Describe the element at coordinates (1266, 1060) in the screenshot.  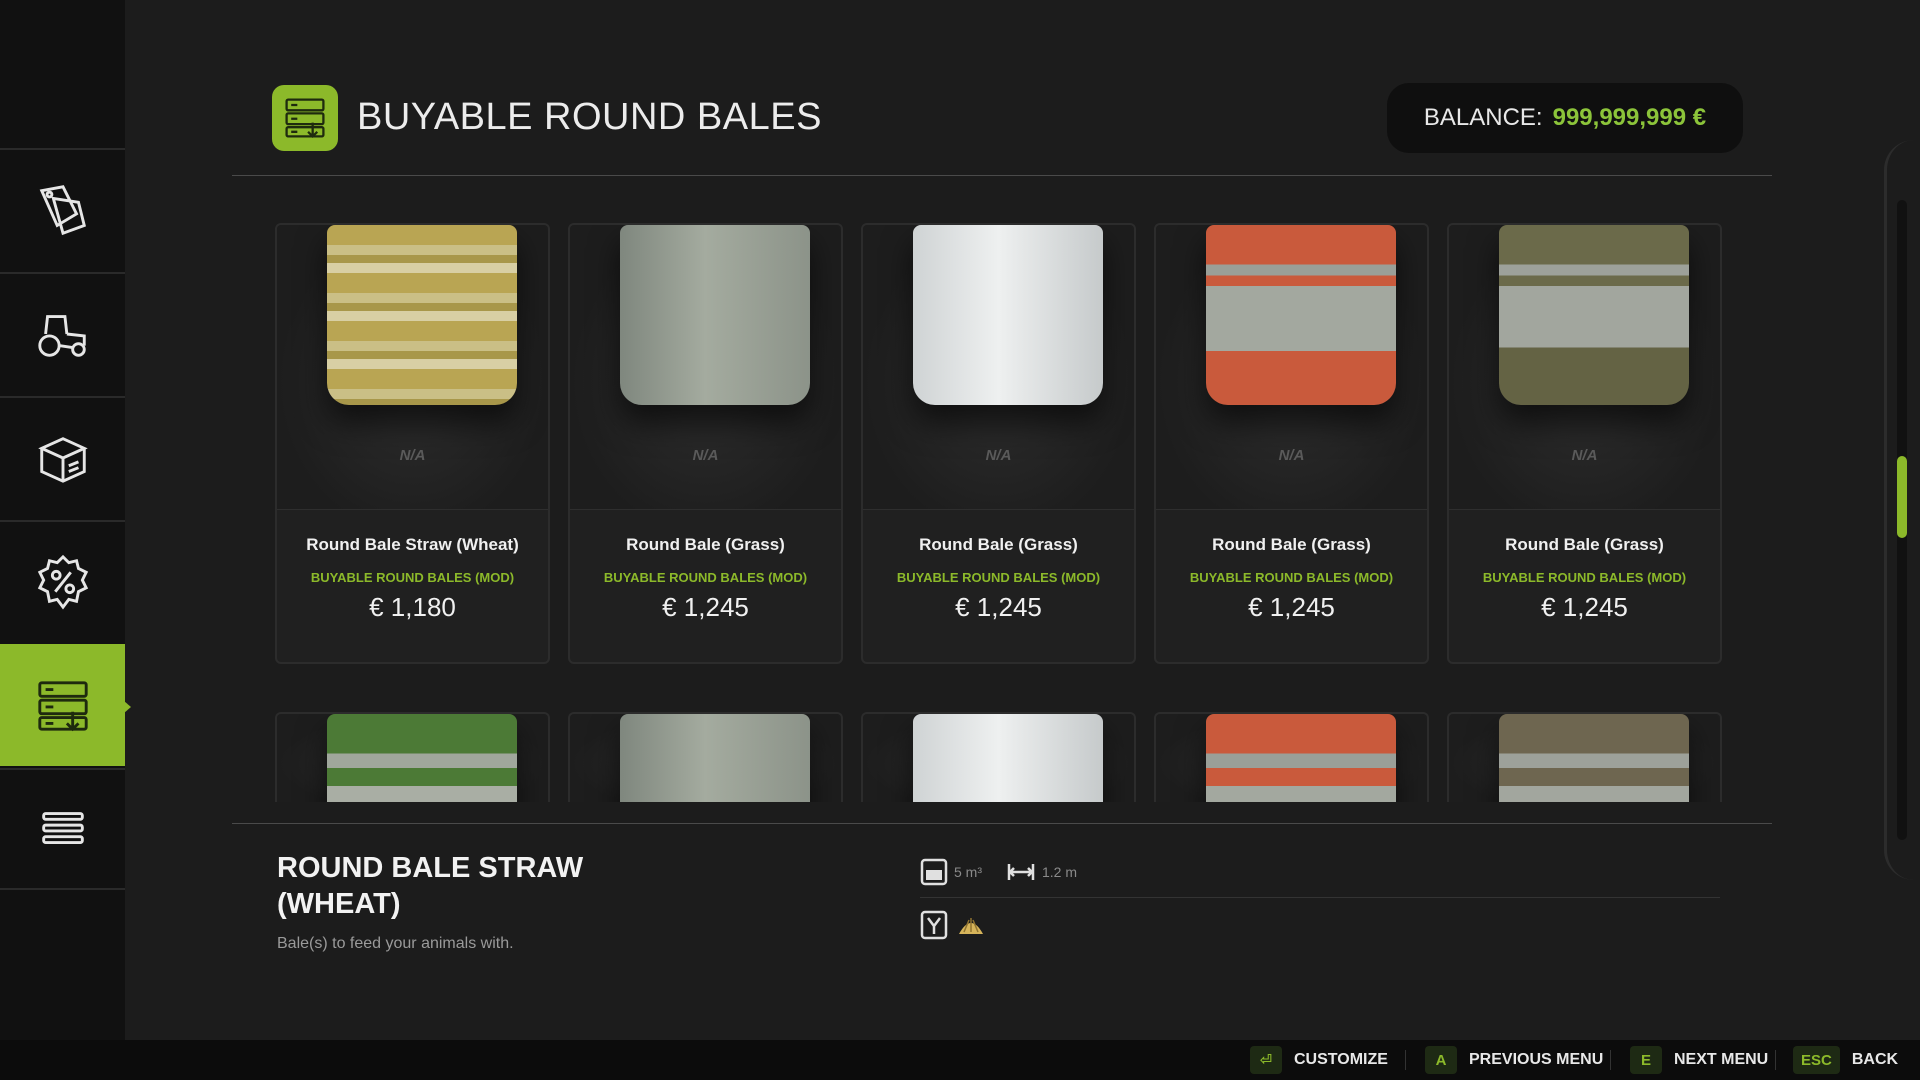
I see `enter-key-icon: ⏎` at that location.